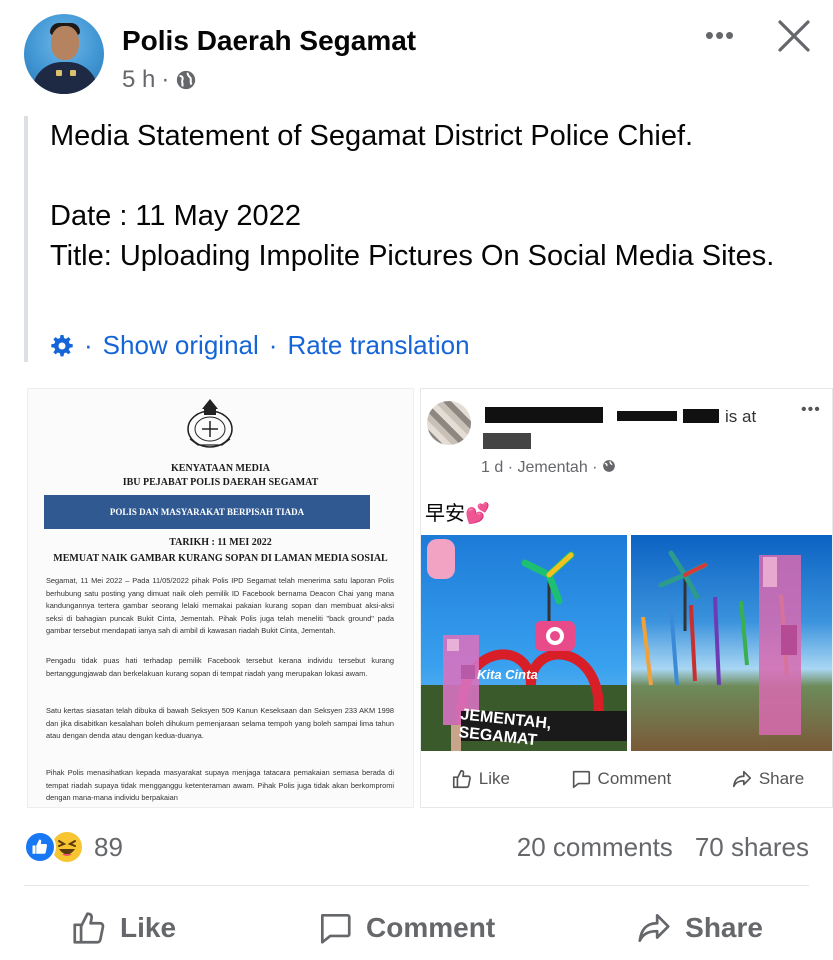 This screenshot has width=833, height=960. I want to click on shared-photo-sign: JEMENTAH, SEGAMAT Kita Cinta, so click(524, 643).